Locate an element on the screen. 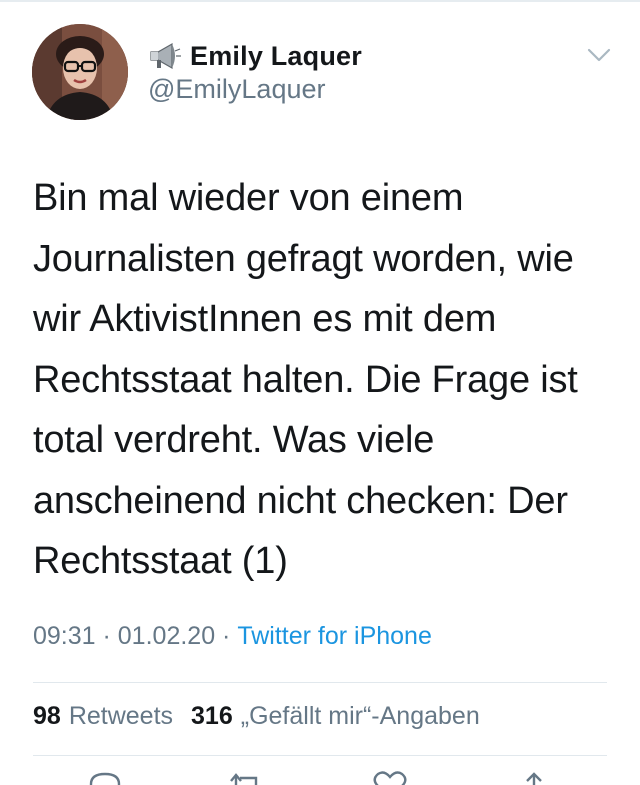 The image size is (640, 785). like-label: „Gefällt mir“-Angaben is located at coordinates (360, 716).